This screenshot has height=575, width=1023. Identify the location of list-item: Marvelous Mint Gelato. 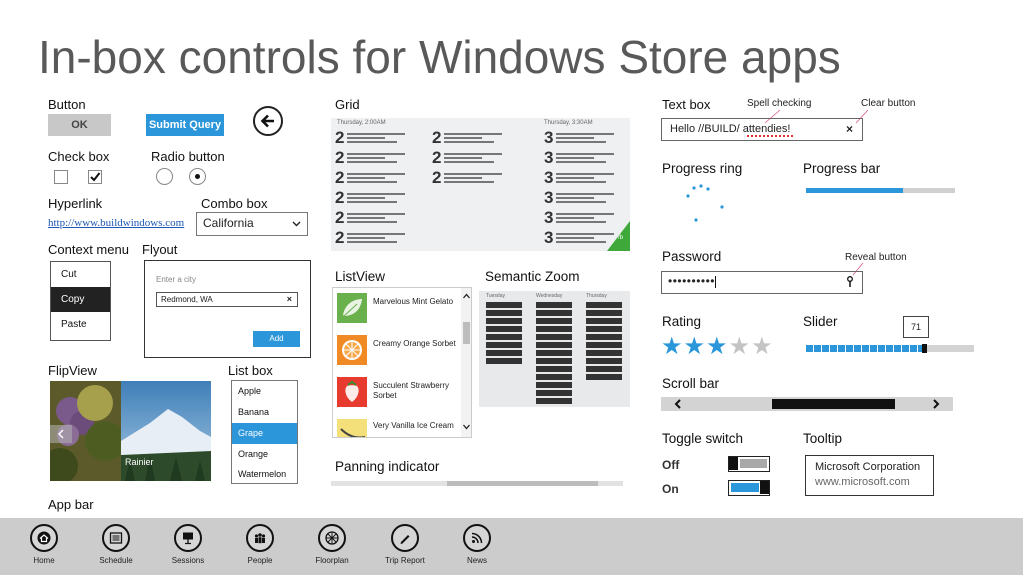
(418, 302).